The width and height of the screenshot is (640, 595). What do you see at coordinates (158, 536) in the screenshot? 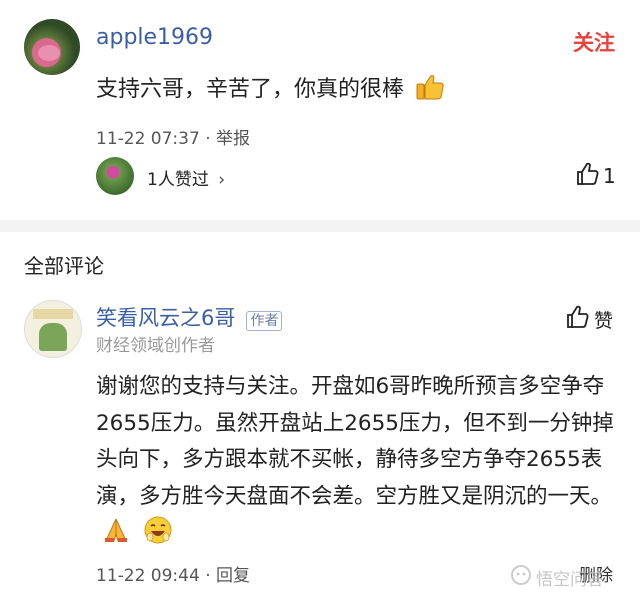
I see `laughing-face-emoji-icon` at bounding box center [158, 536].